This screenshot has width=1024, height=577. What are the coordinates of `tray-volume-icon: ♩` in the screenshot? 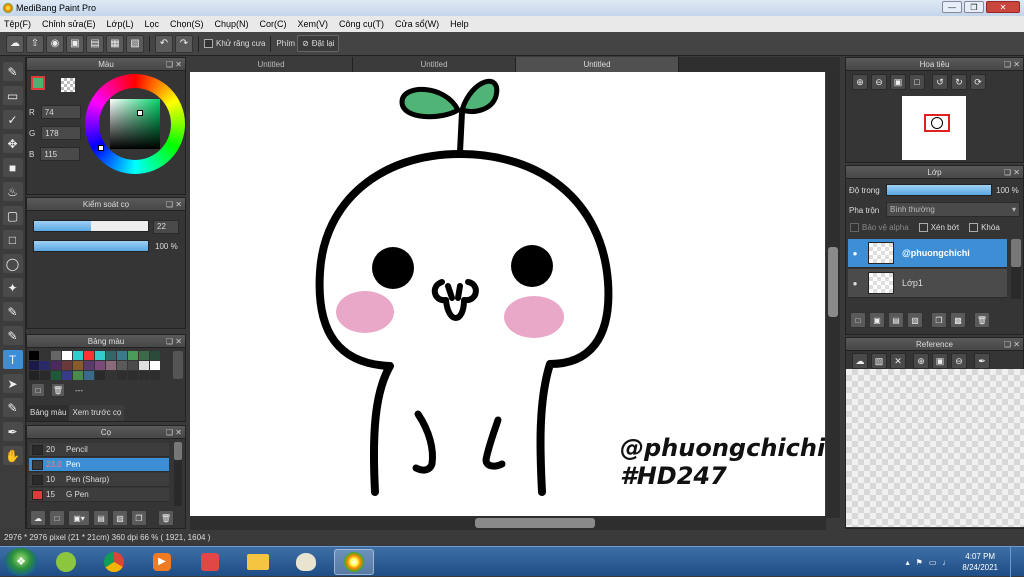 It's located at (946, 562).